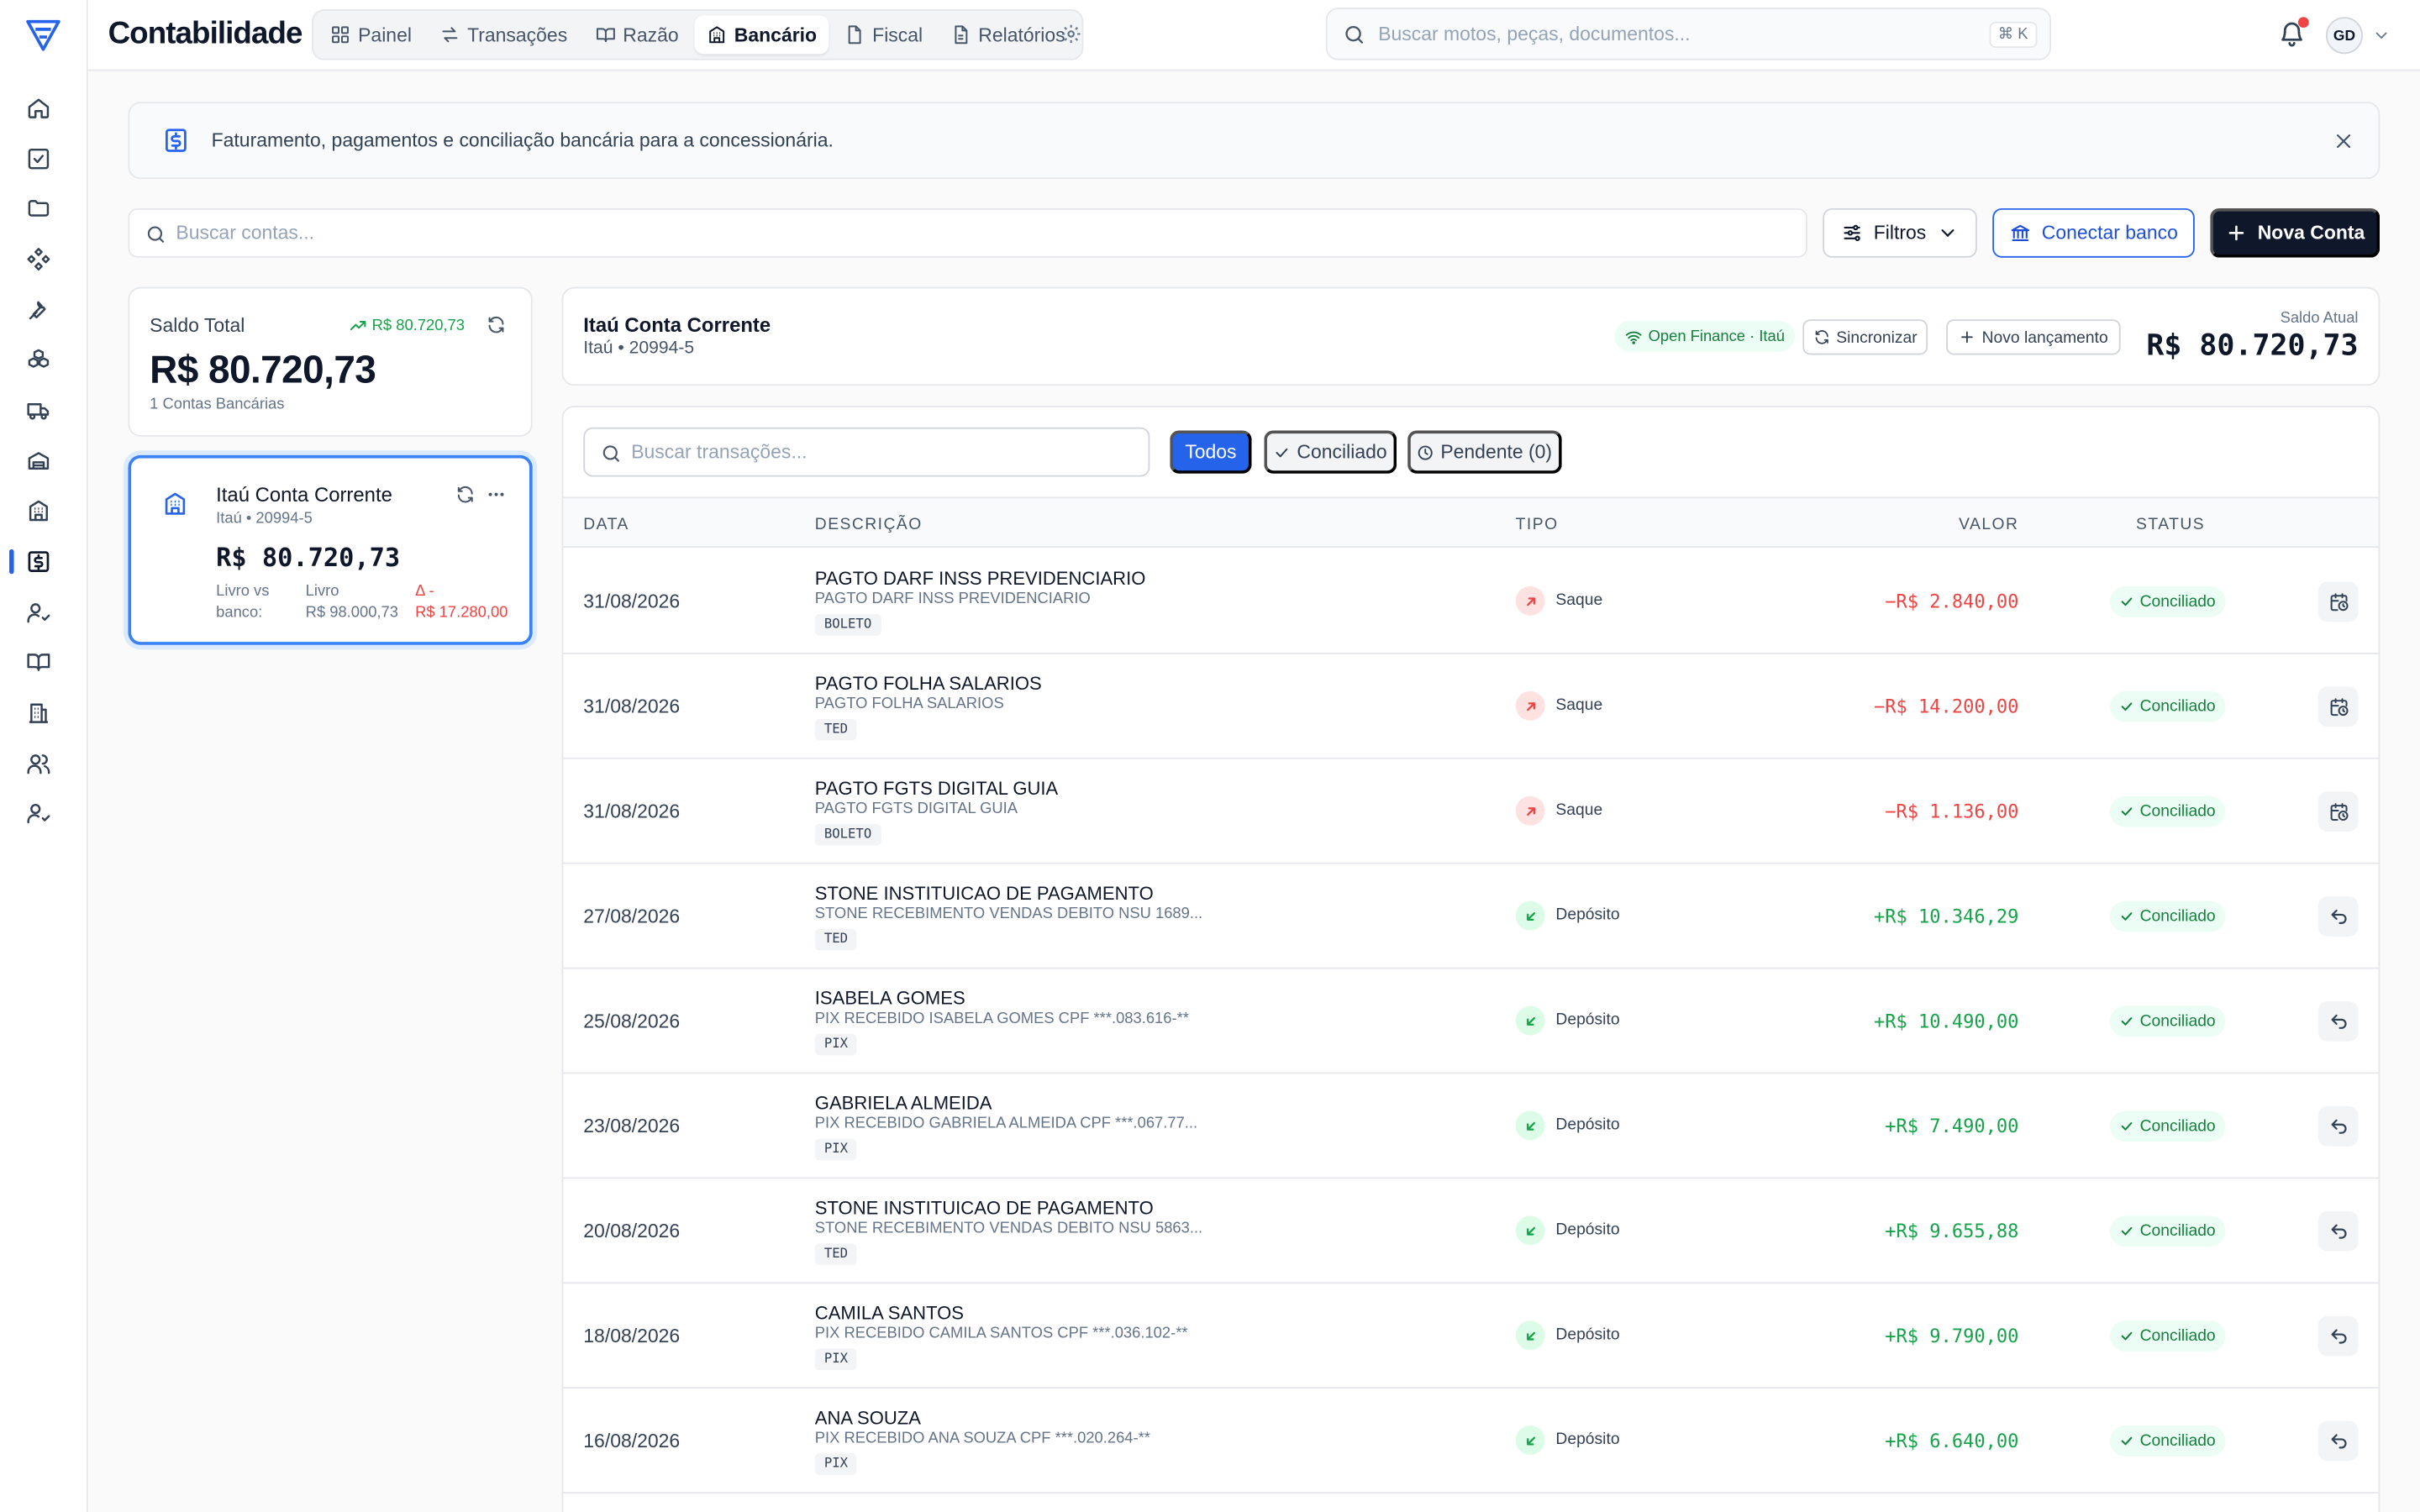  Describe the element at coordinates (2303, 23) in the screenshot. I see `notification-dot` at that location.